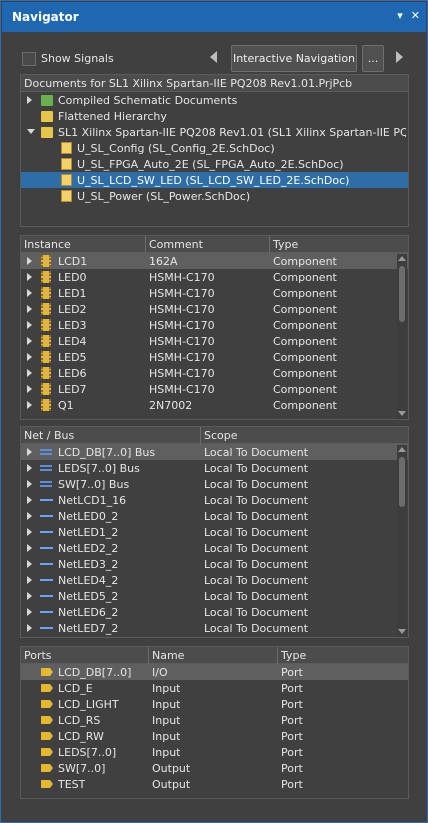 This screenshot has width=428, height=823. What do you see at coordinates (214, 484) in the screenshot?
I see `net-row: SW[7..0] Bus Local To Document` at bounding box center [214, 484].